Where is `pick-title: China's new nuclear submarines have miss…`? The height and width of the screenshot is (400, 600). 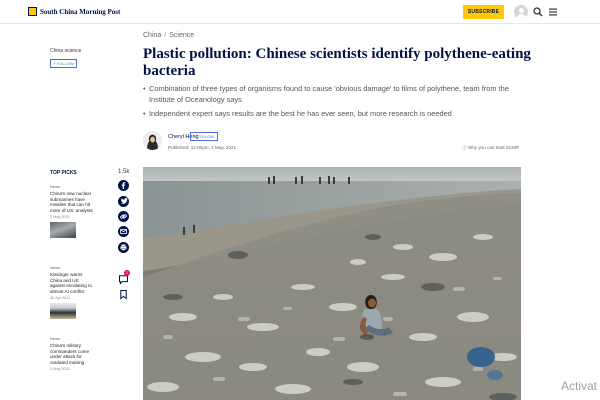 pick-title: China's new nuclear submarines have miss… is located at coordinates (72, 202).